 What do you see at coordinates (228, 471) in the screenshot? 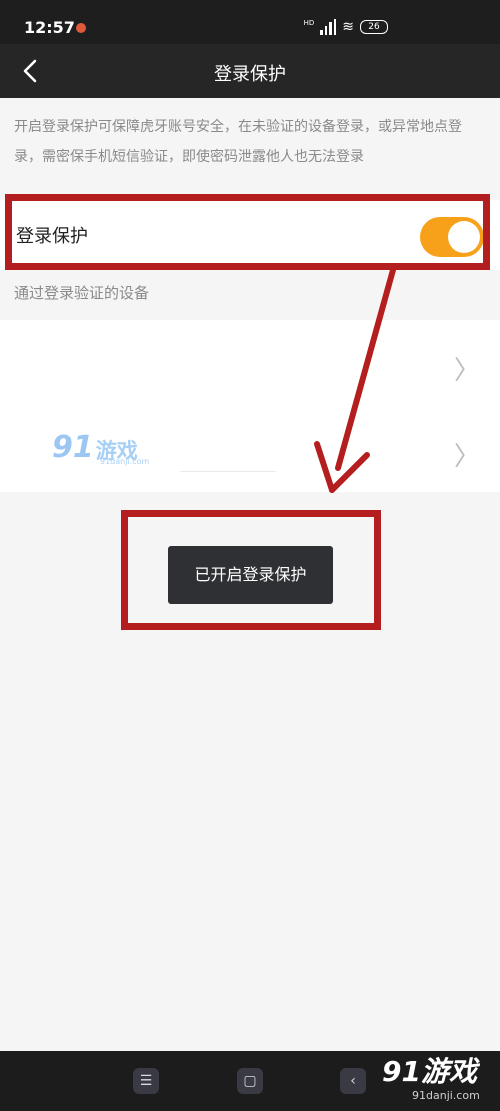
I see `divider` at bounding box center [228, 471].